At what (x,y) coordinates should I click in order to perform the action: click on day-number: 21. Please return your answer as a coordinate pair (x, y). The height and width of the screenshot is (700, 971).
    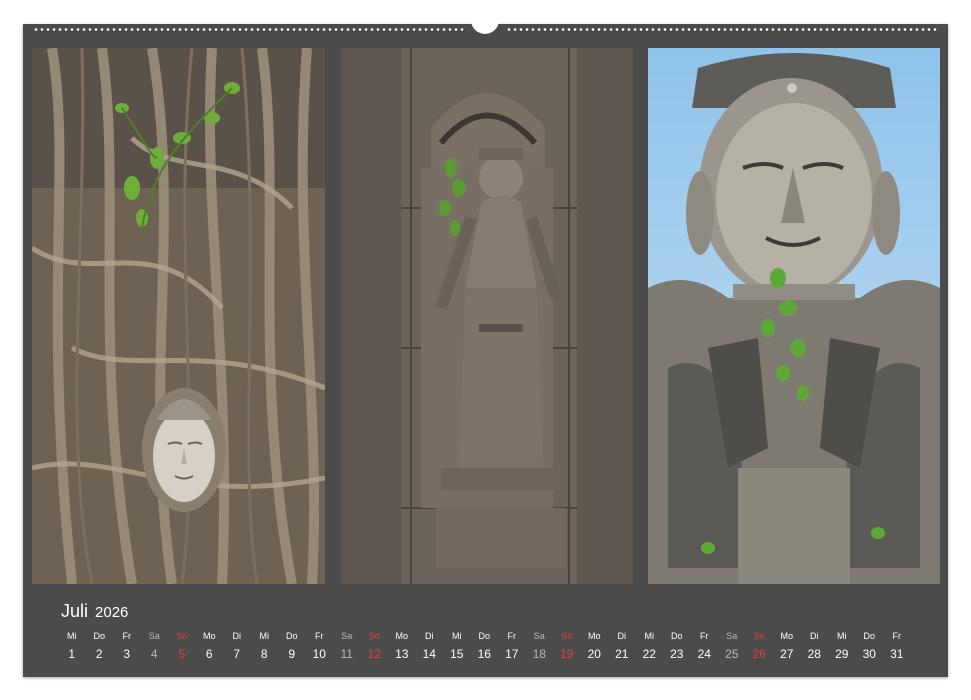
    Looking at the image, I should click on (622, 654).